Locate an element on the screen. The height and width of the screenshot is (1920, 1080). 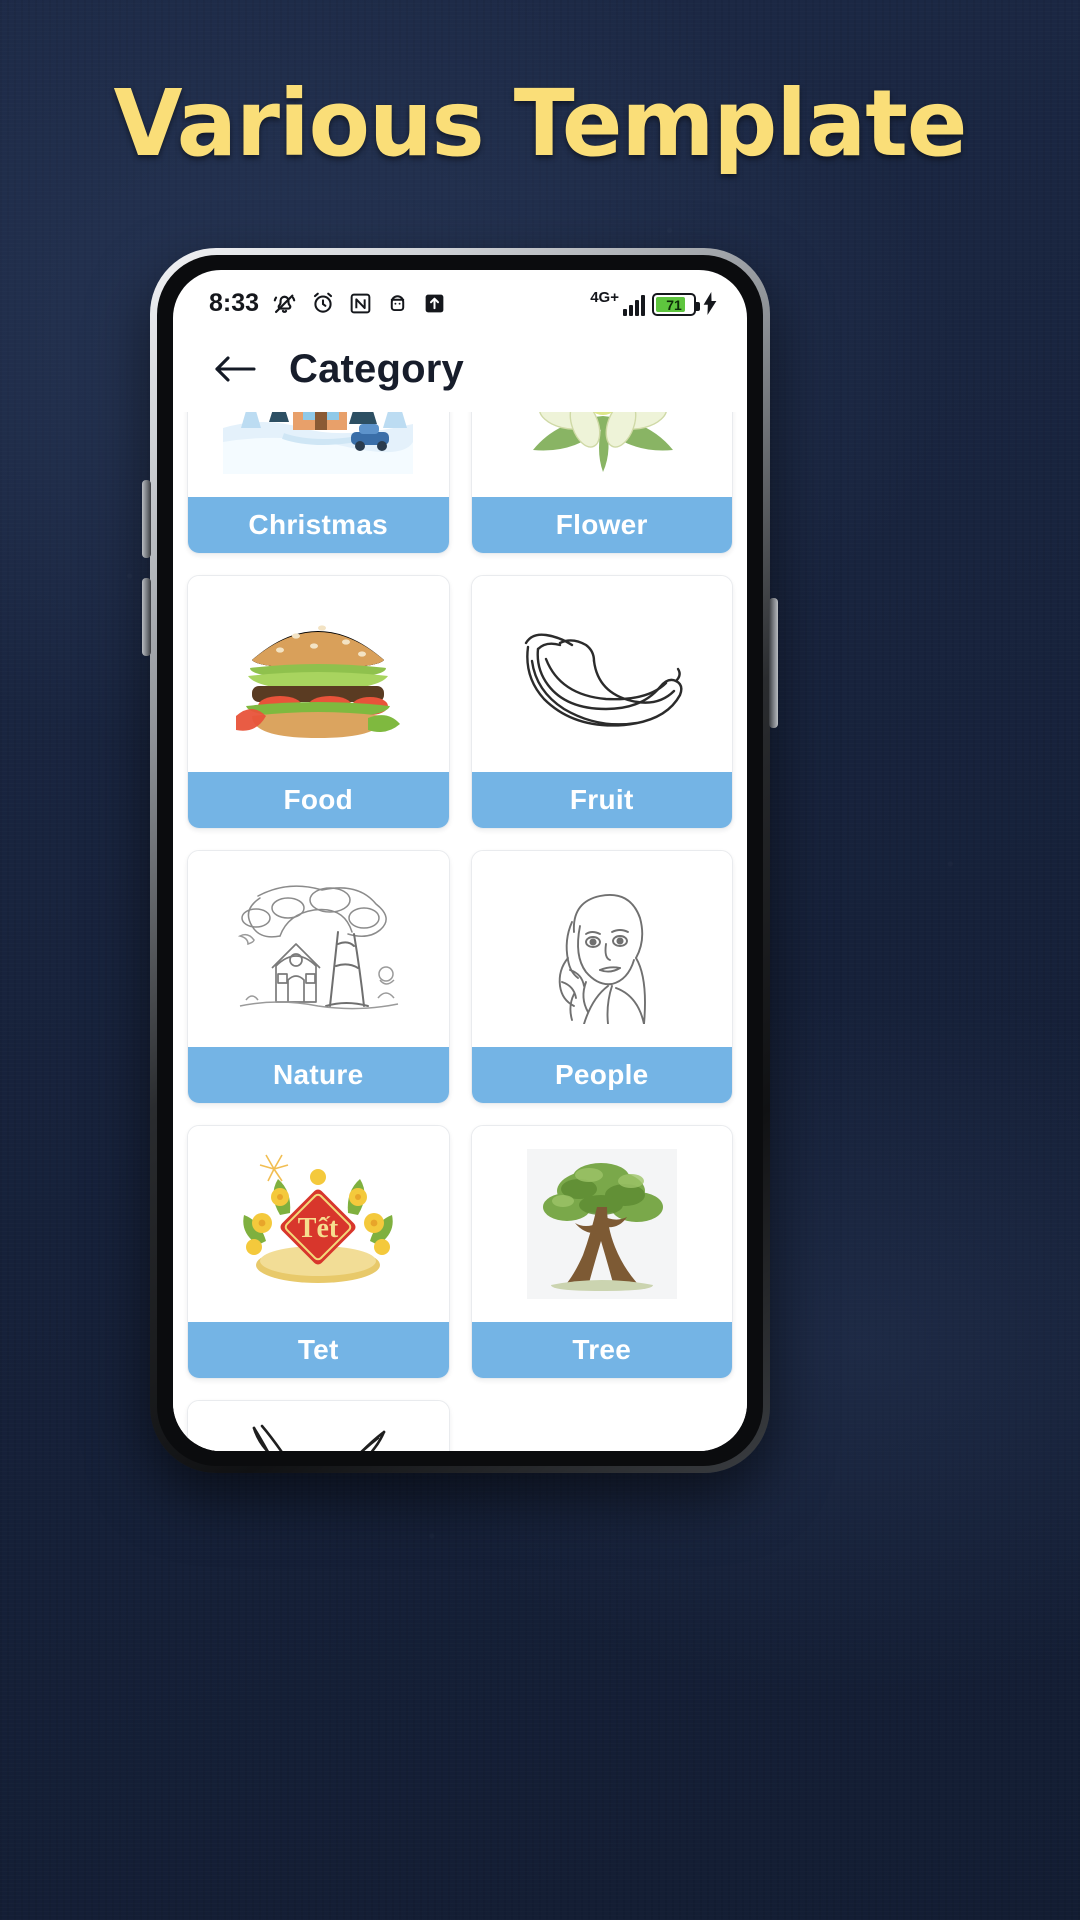
promo-headline: Various Template is located at coordinates (540, 123).